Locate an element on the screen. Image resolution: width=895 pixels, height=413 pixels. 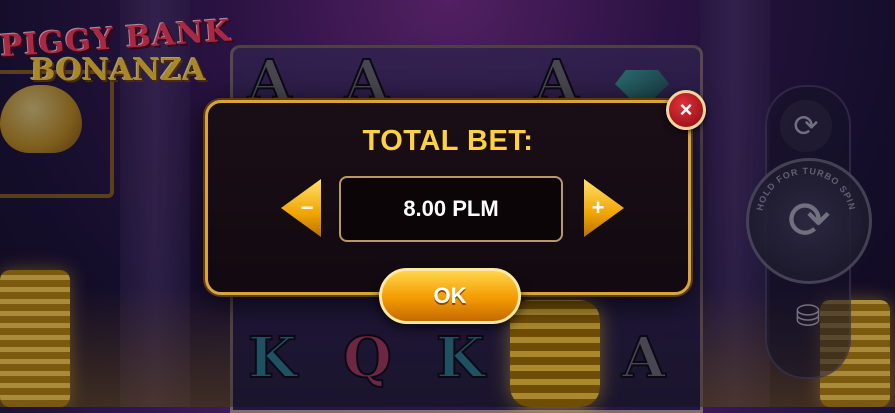
bet-value-display: 8.00 PLM is located at coordinates (451, 209).